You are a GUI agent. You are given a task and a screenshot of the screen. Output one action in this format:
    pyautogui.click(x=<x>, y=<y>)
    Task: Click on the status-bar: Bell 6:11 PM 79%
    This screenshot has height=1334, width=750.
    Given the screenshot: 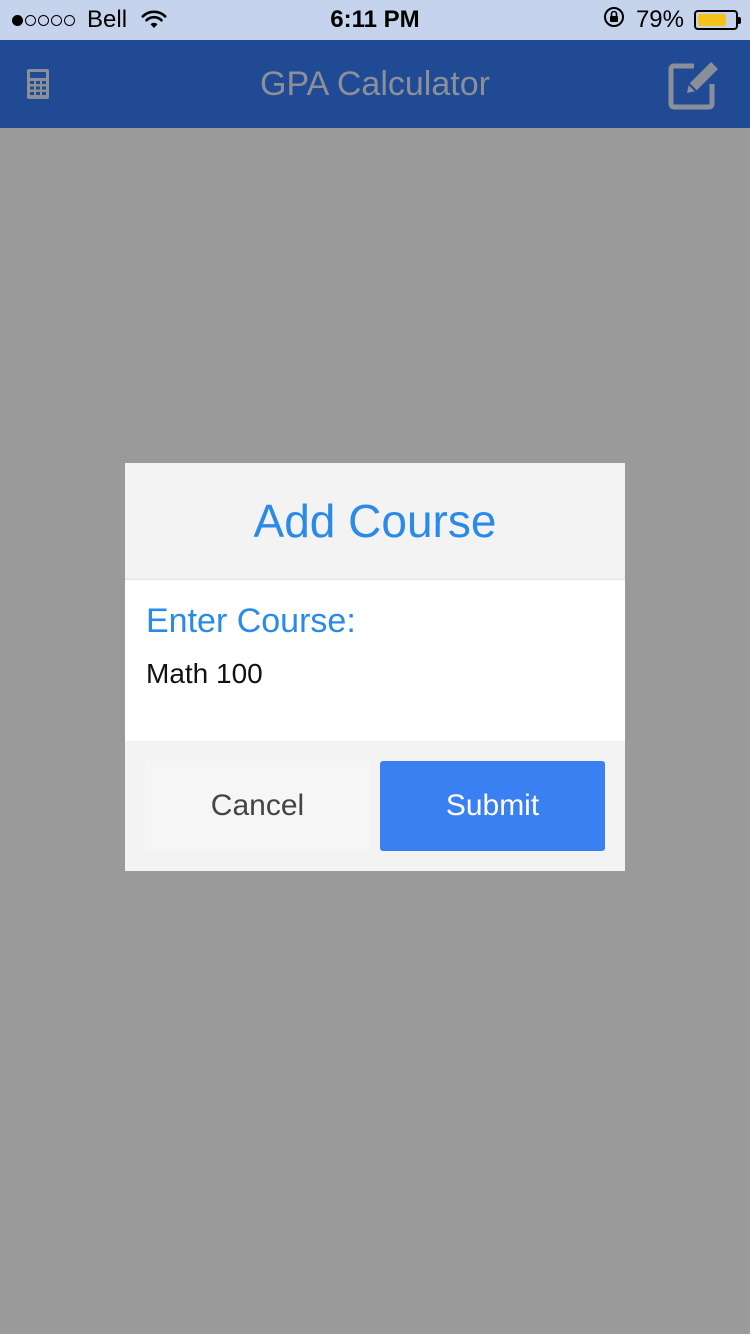 What is the action you would take?
    pyautogui.click(x=375, y=20)
    